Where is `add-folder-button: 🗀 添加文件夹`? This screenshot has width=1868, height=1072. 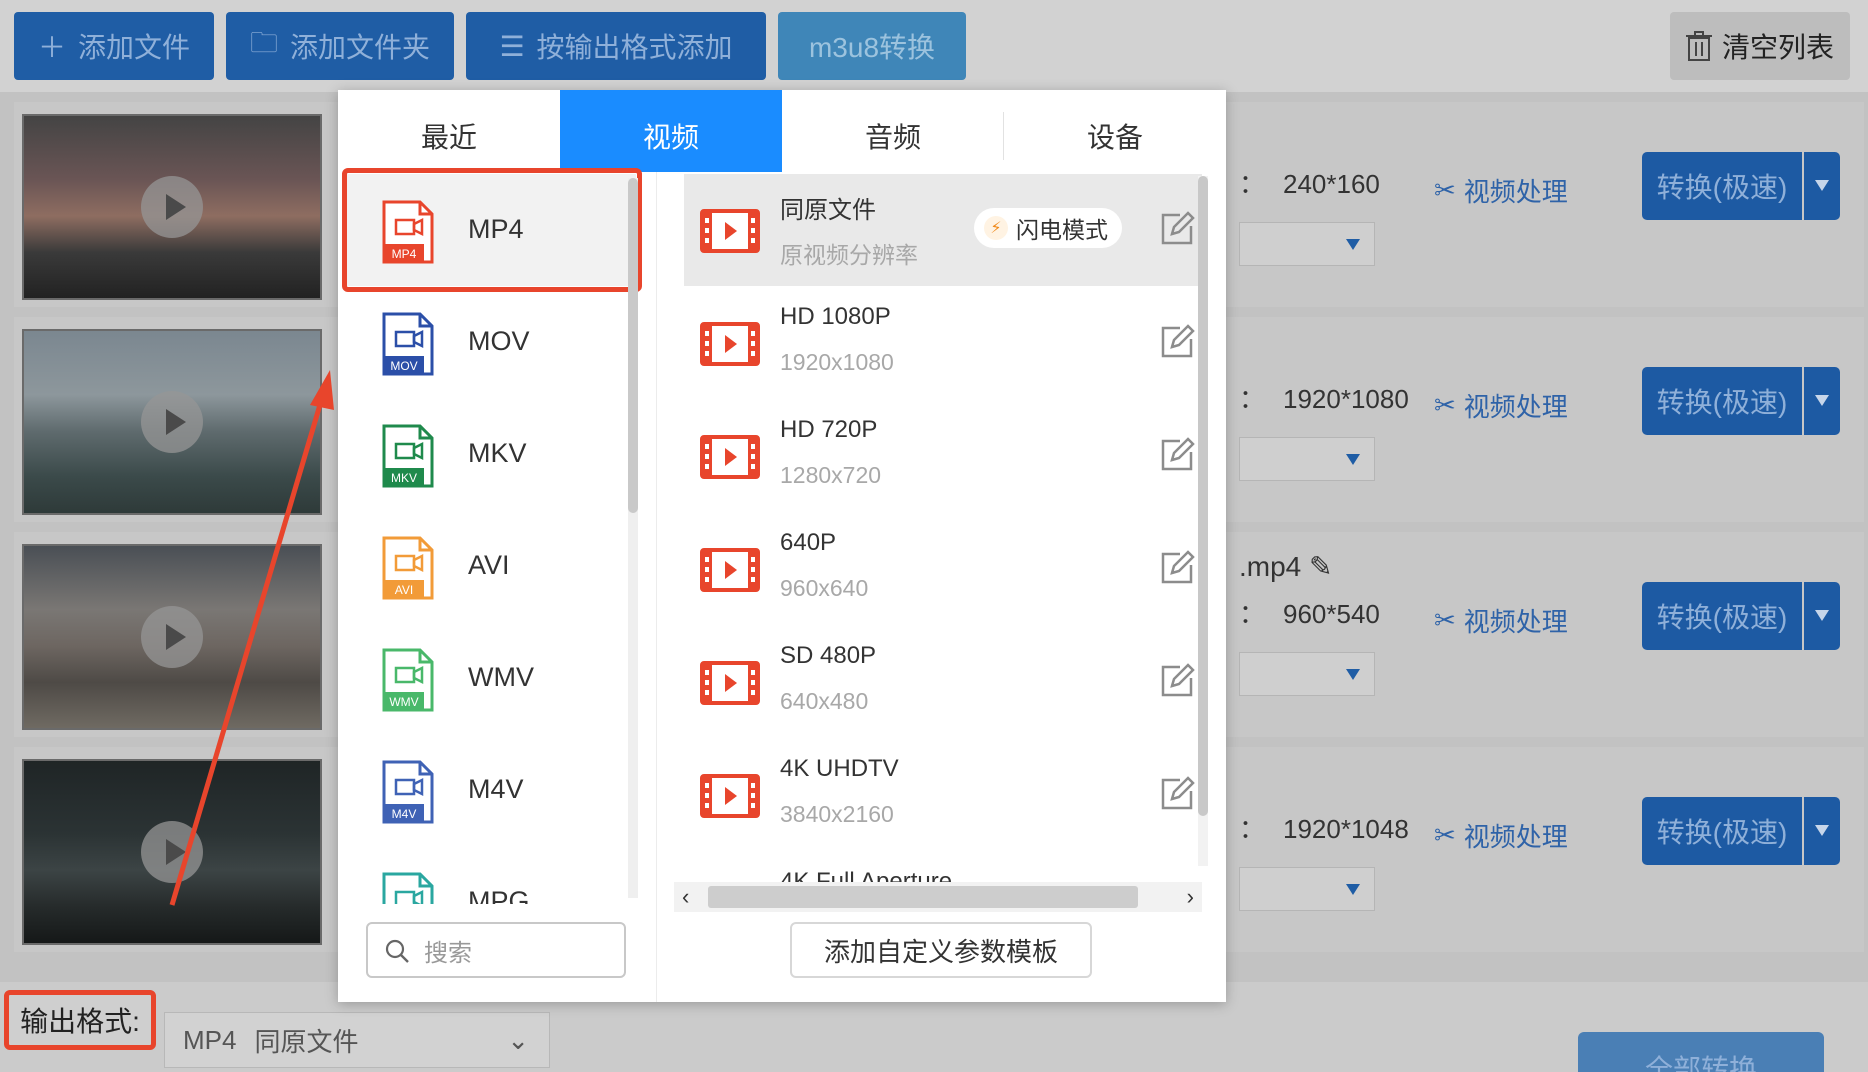
add-folder-button: 🗀 添加文件夹 is located at coordinates (340, 46).